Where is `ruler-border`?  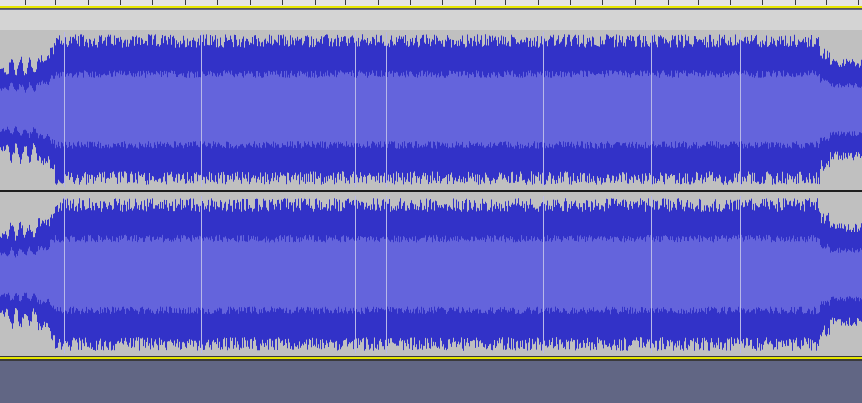
ruler-border is located at coordinates (431, 8).